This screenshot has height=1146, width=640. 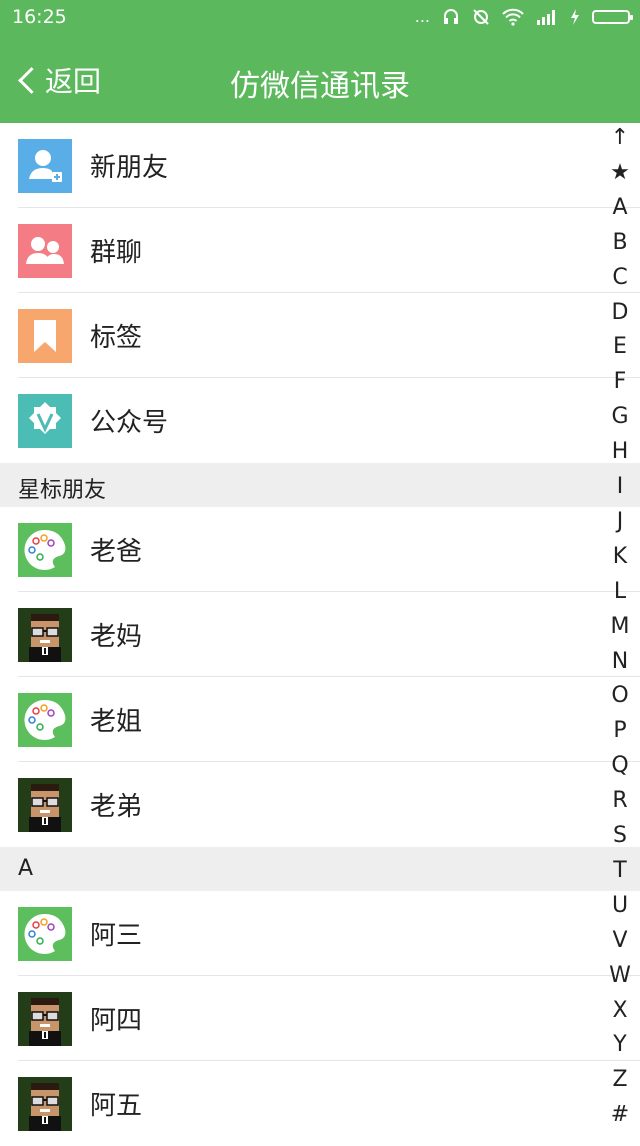 What do you see at coordinates (320, 1103) in the screenshot?
I see `contact-row: 阿五` at bounding box center [320, 1103].